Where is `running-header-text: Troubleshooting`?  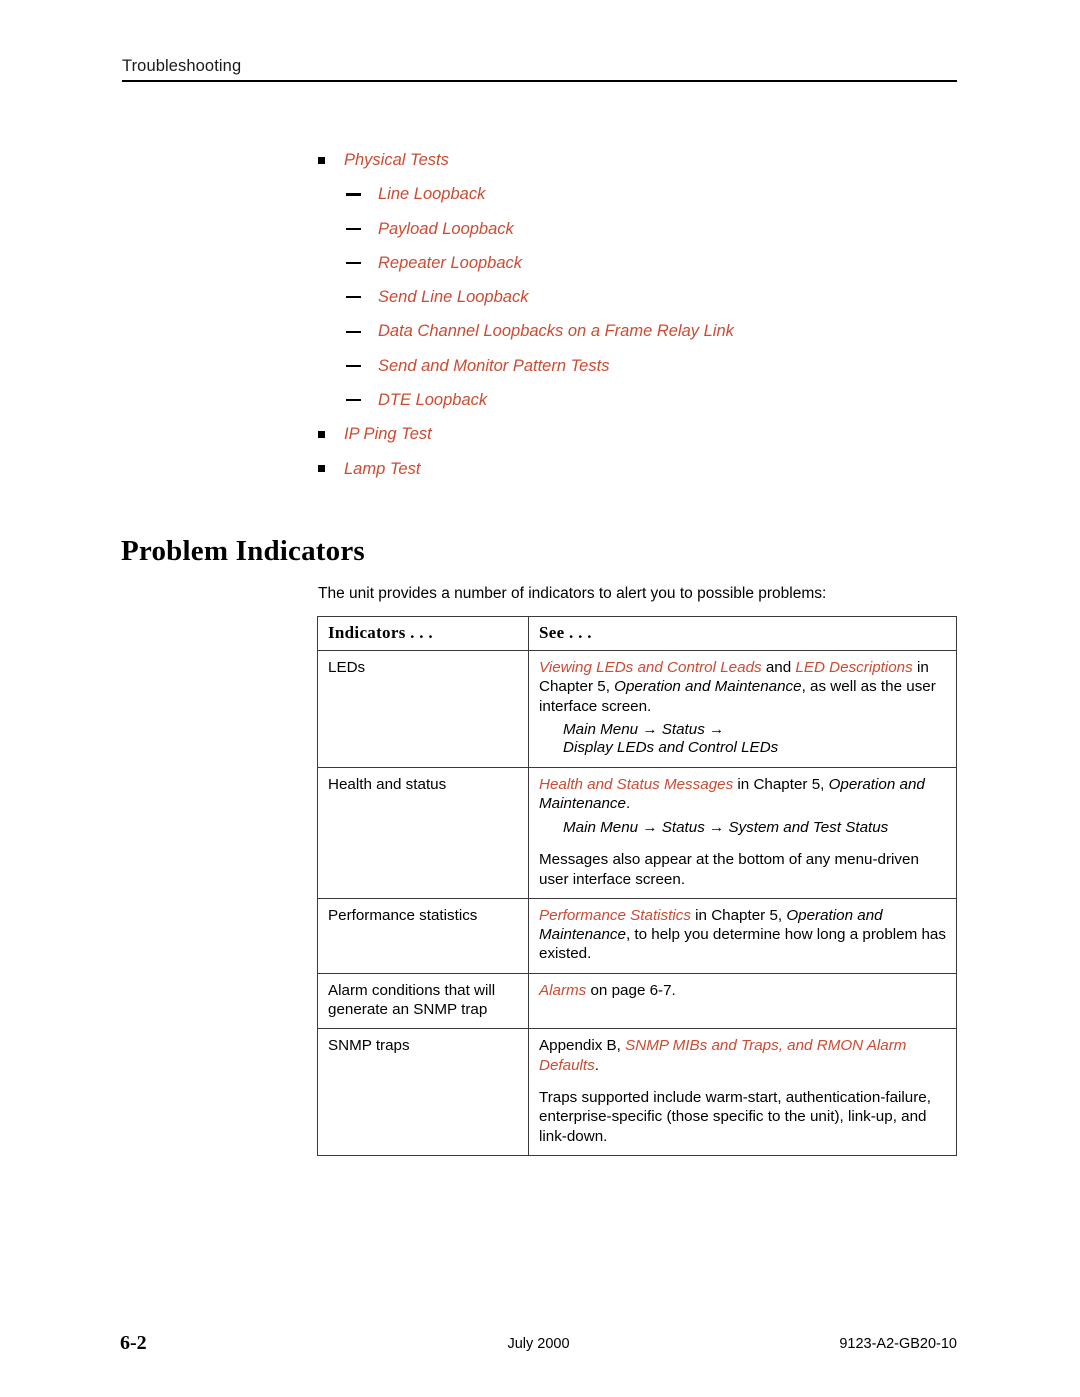 running-header-text: Troubleshooting is located at coordinates (182, 66).